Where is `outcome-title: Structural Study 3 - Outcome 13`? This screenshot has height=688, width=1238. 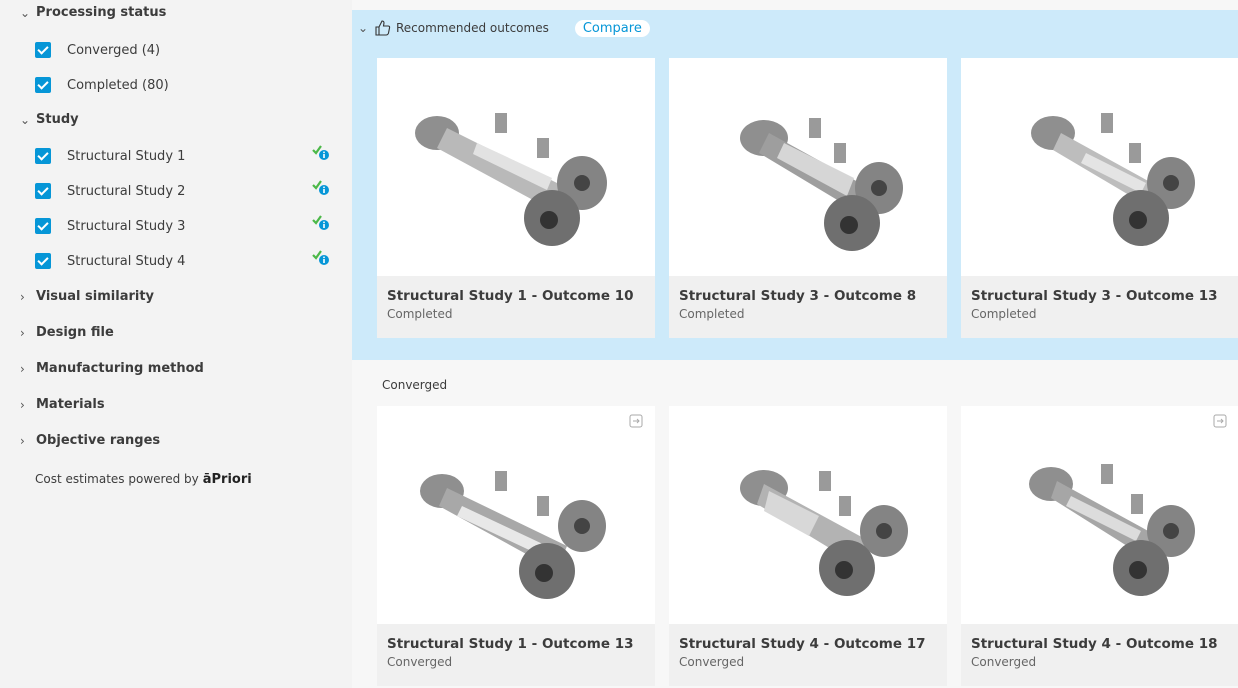
outcome-title: Structural Study 3 - Outcome 13 is located at coordinates (1094, 296).